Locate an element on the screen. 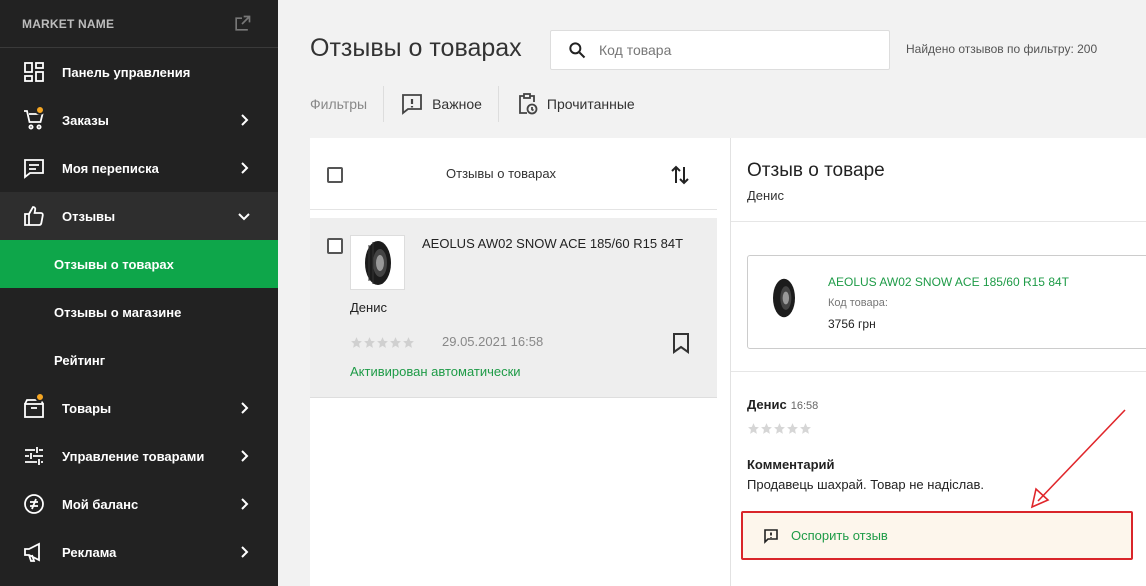  product-name: AEOLUS AW02 SNOW ACE 185/60 R15 84T is located at coordinates (553, 243).